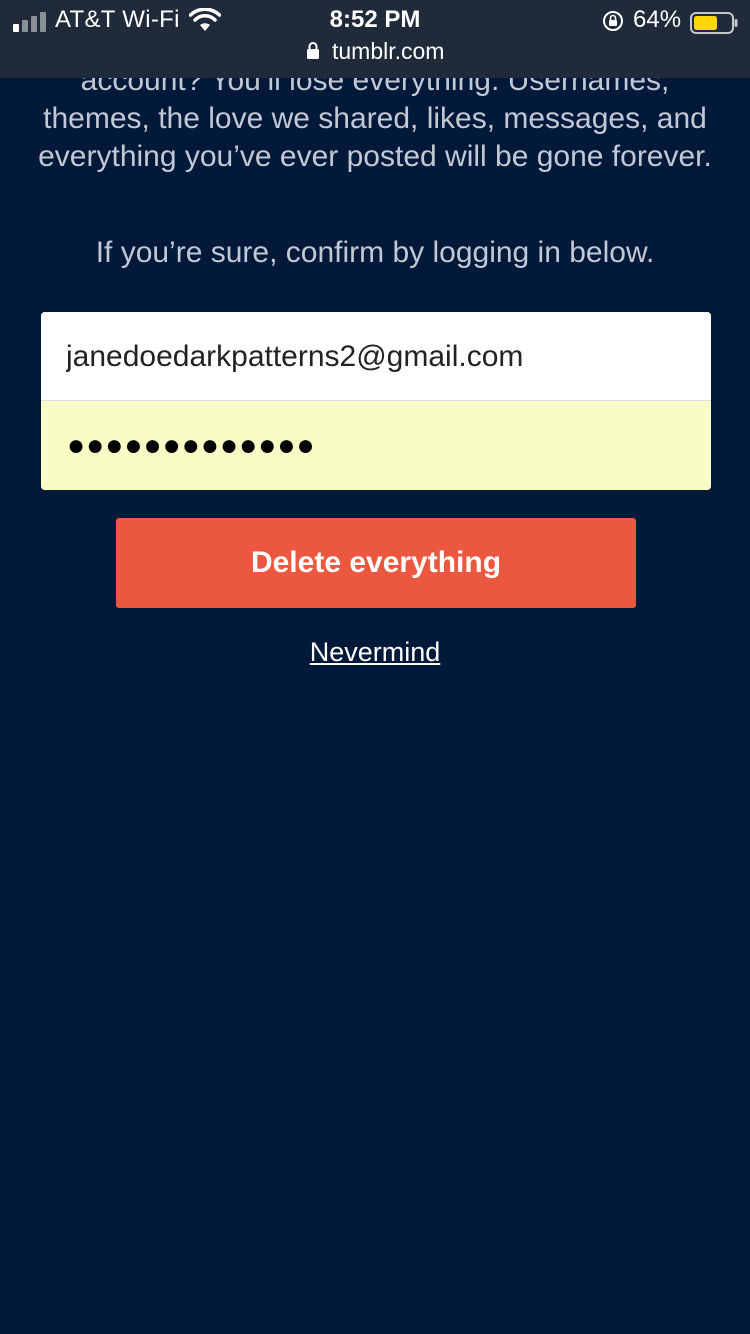 This screenshot has width=750, height=1334. What do you see at coordinates (375, 20) in the screenshot?
I see `status-row: AT&T Wi-Fi 8:52 PM 64%` at bounding box center [375, 20].